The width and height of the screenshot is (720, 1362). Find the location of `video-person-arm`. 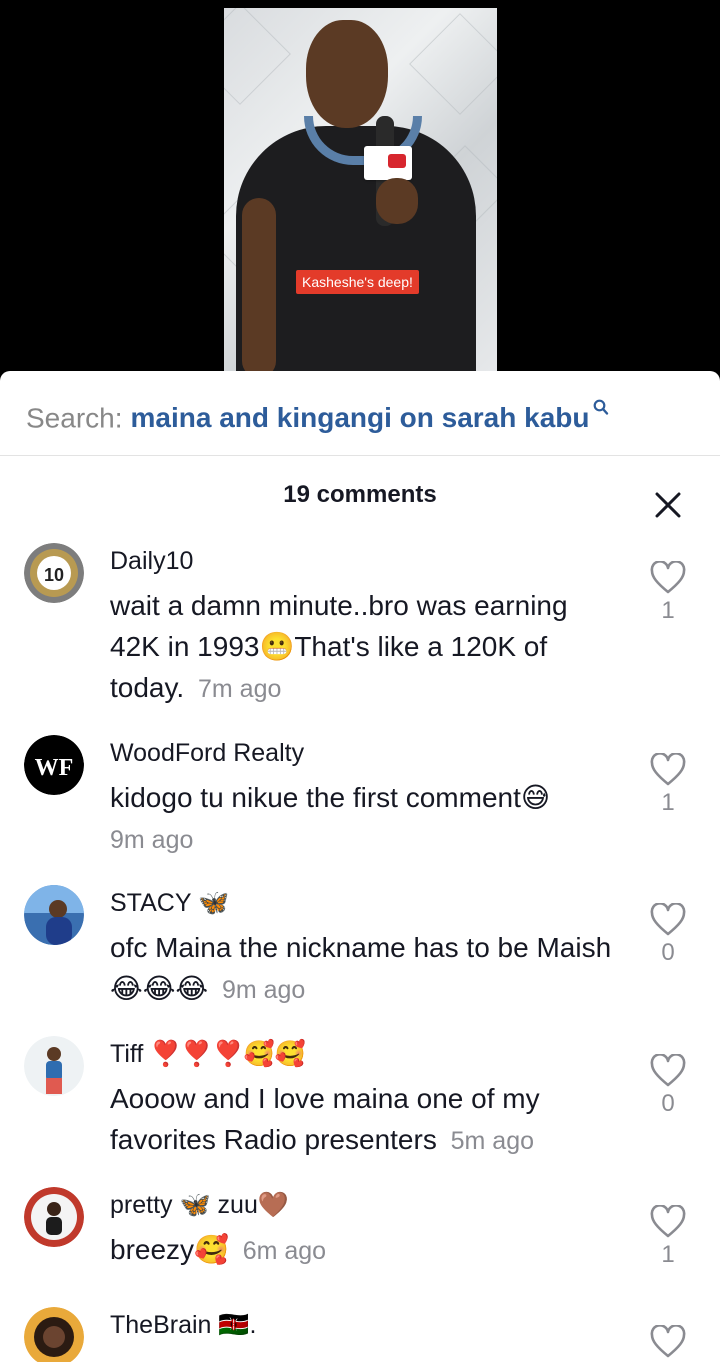

video-person-arm is located at coordinates (259, 288).